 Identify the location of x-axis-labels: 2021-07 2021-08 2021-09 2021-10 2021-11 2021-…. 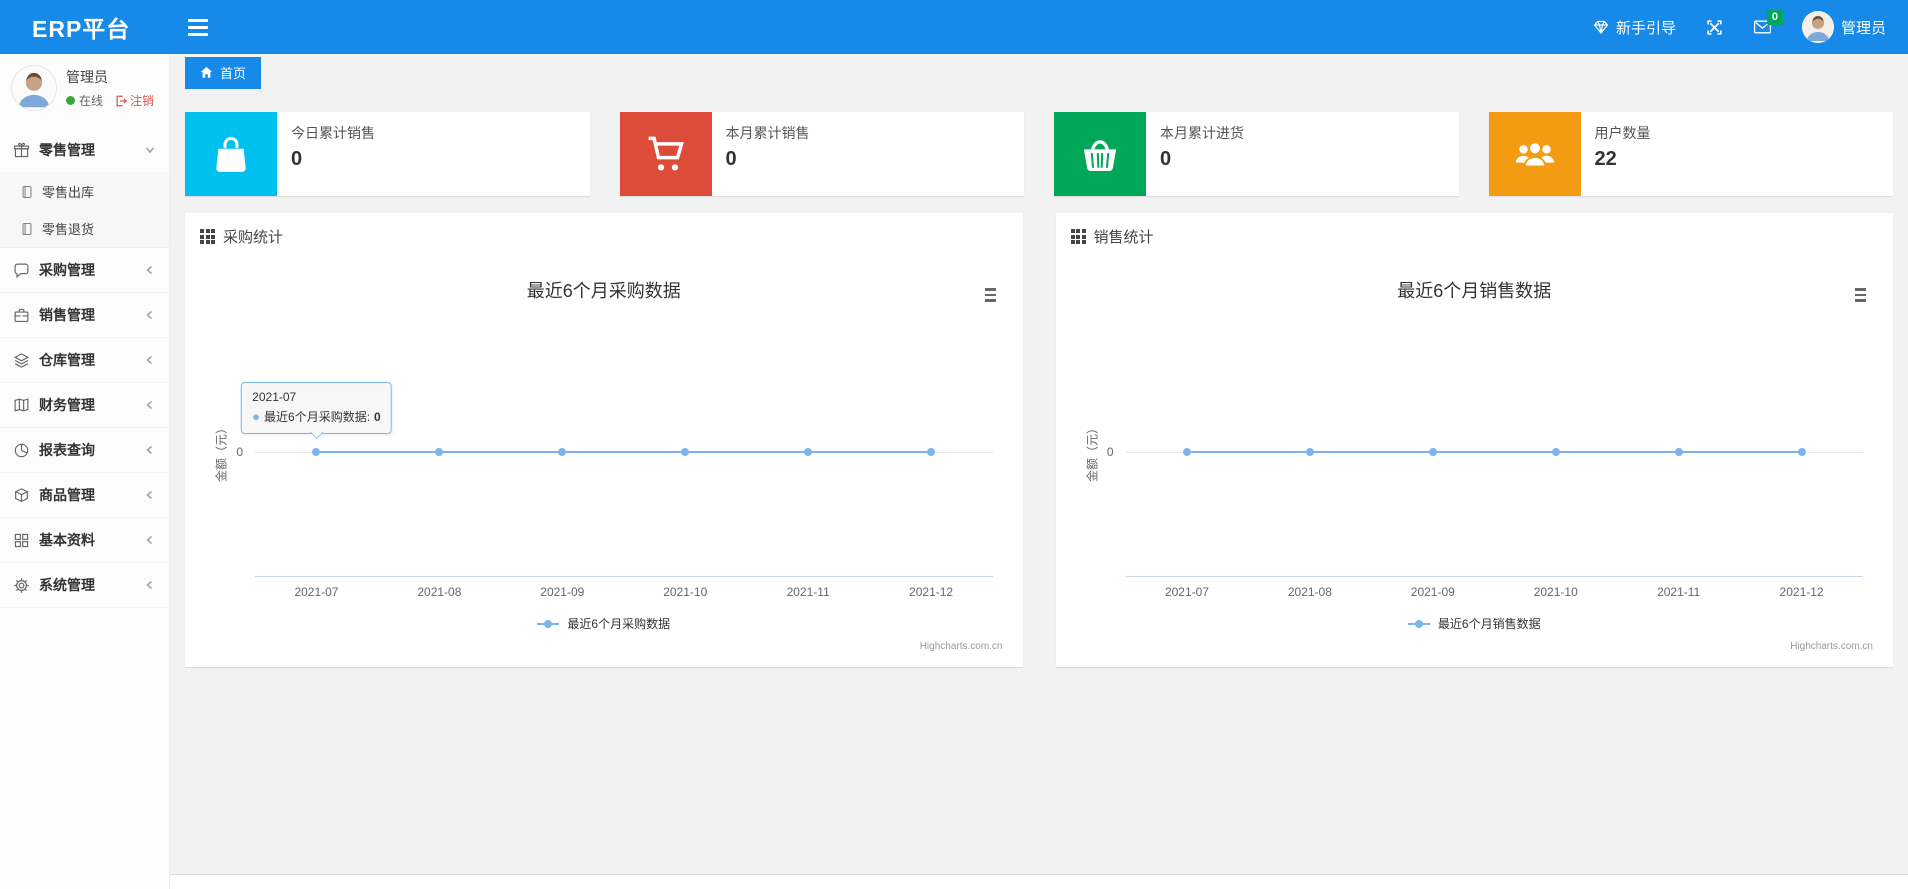
(1495, 592).